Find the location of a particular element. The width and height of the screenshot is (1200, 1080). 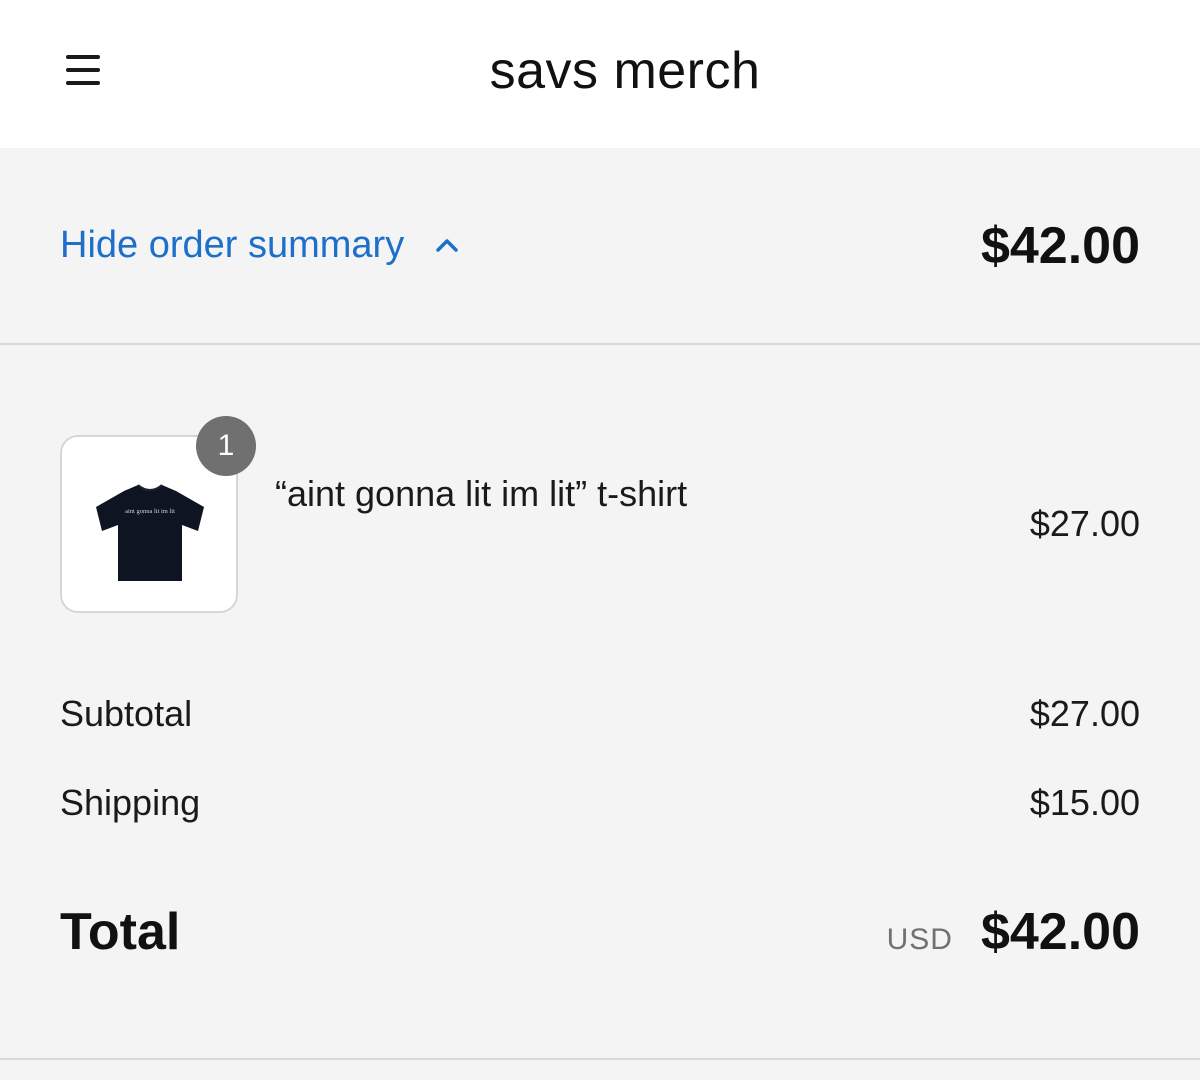

total-label: Total is located at coordinates (120, 932).